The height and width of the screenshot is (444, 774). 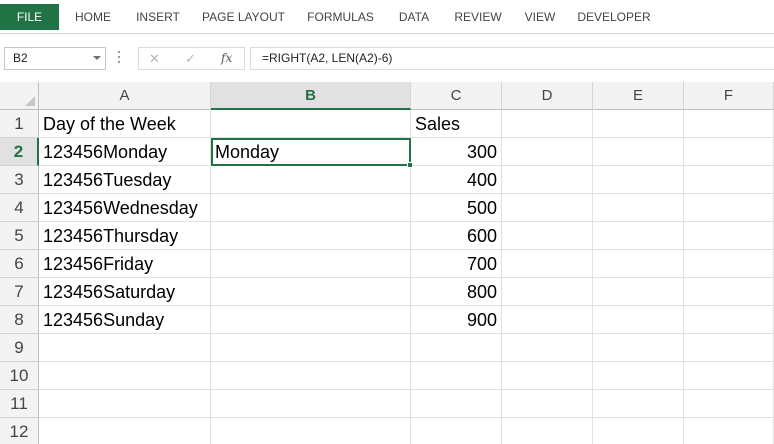 I want to click on tab-data: DATA, so click(x=414, y=17).